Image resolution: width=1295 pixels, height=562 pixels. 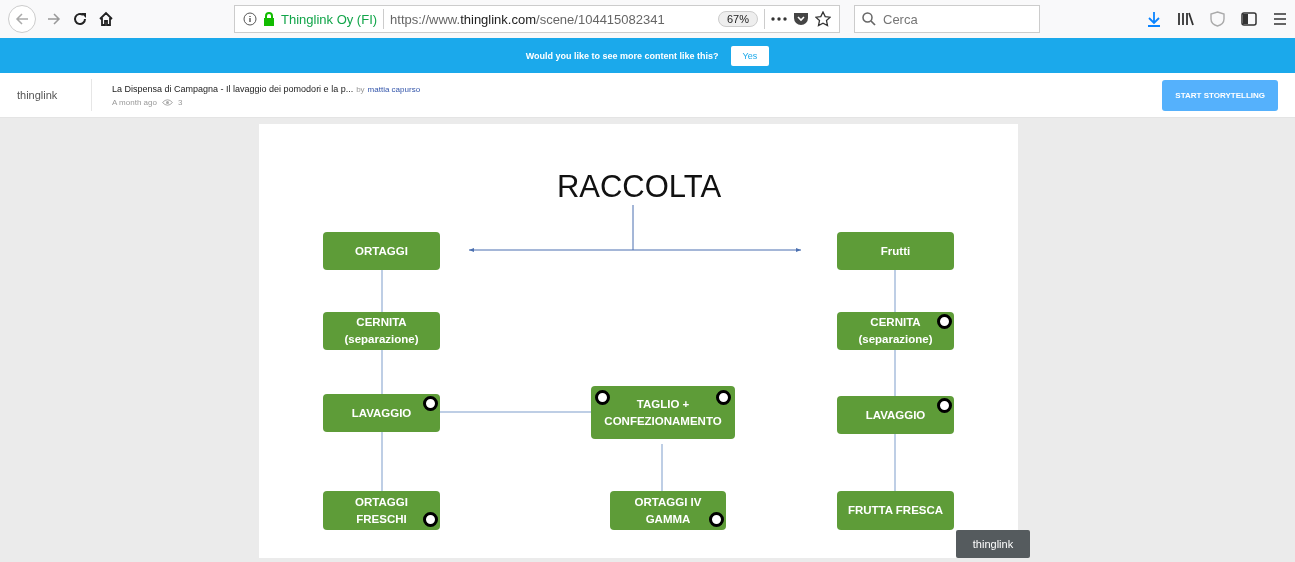 I want to click on node-label: ORTAGGI IV GAMMA, so click(x=668, y=510).